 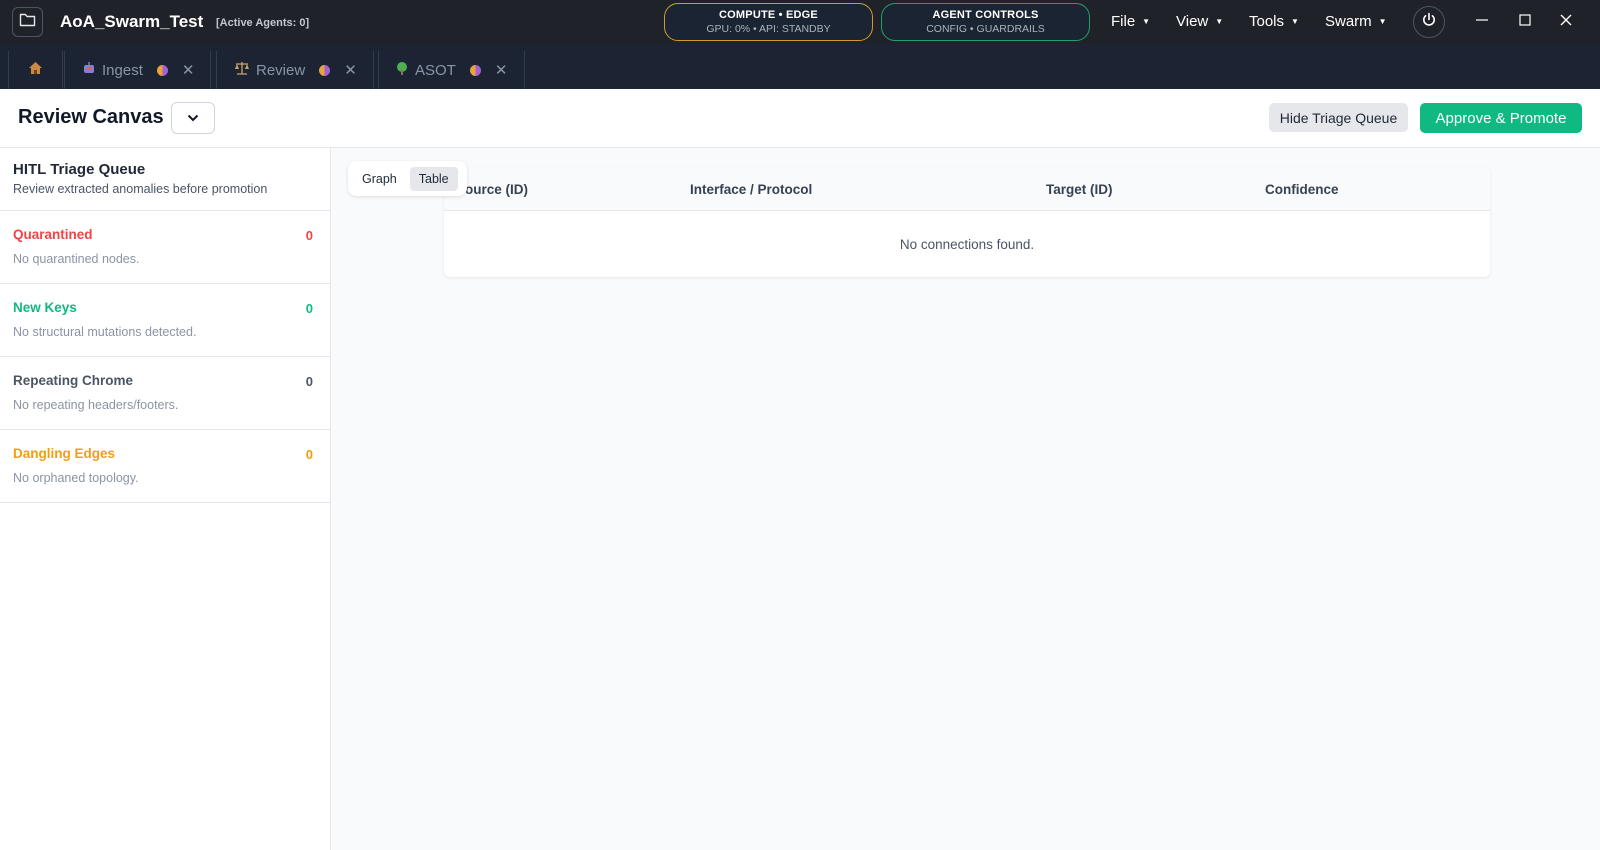 What do you see at coordinates (768, 22) in the screenshot?
I see `compute-edge-pill: COMPUTE • EDGE GPU: 0% • API: STANDBY` at bounding box center [768, 22].